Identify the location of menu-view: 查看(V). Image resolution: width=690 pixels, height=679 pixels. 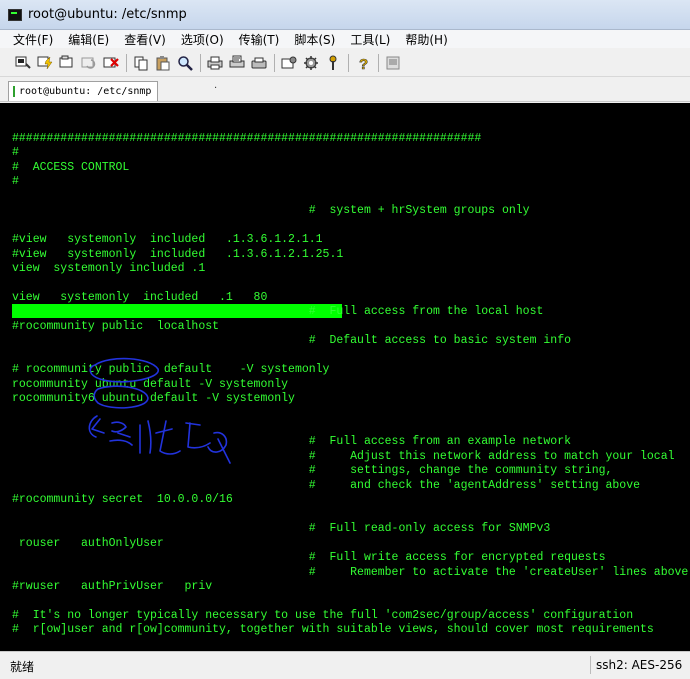
(145, 39).